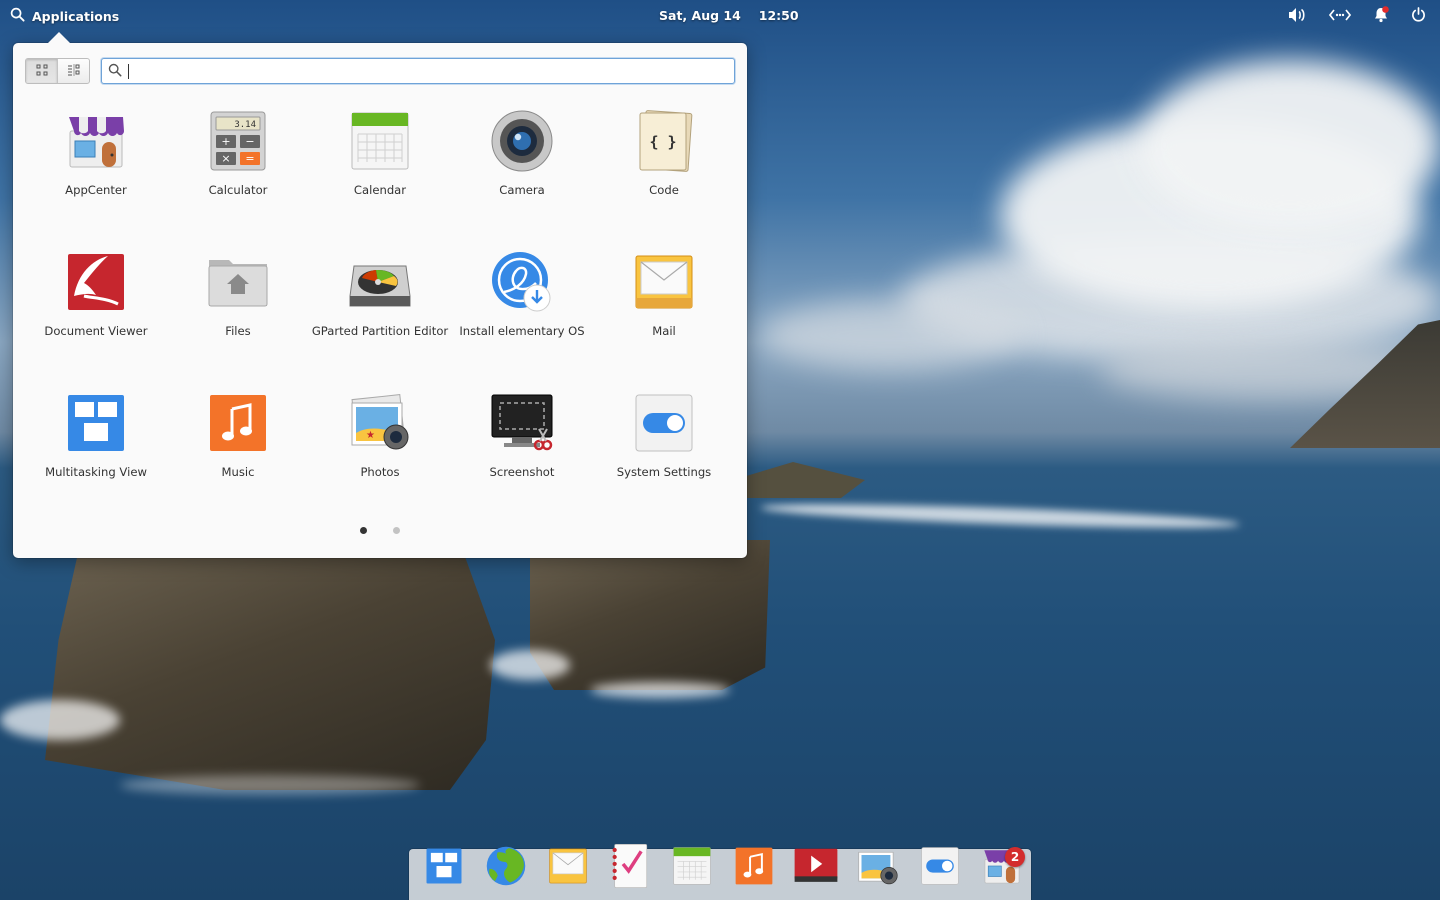 The image size is (1440, 900). I want to click on dock-item-tasks, so click(629, 867).